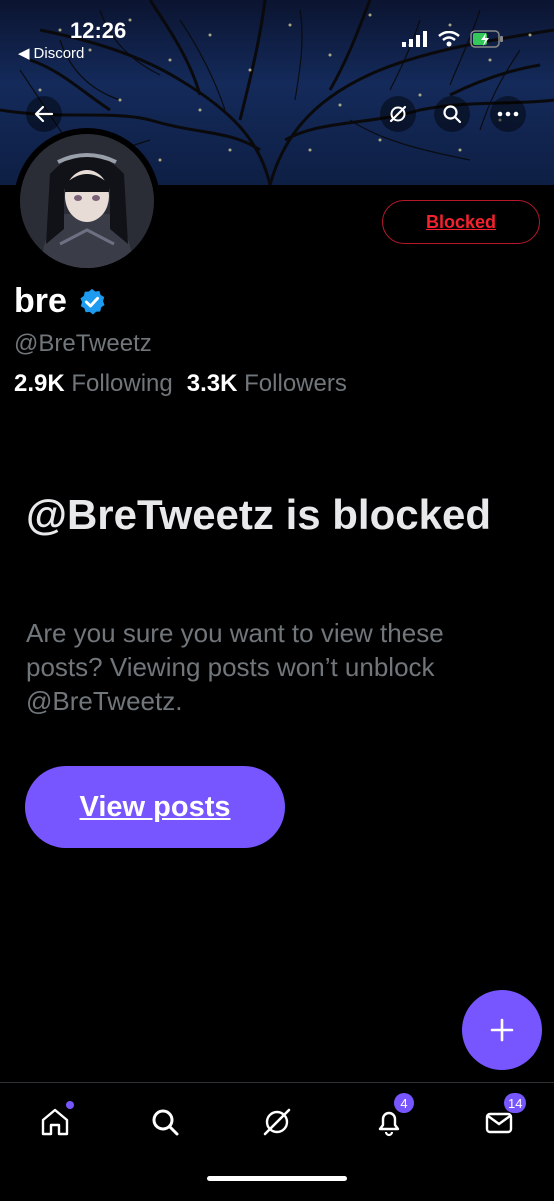  What do you see at coordinates (486, 39) in the screenshot?
I see `battery-icon` at bounding box center [486, 39].